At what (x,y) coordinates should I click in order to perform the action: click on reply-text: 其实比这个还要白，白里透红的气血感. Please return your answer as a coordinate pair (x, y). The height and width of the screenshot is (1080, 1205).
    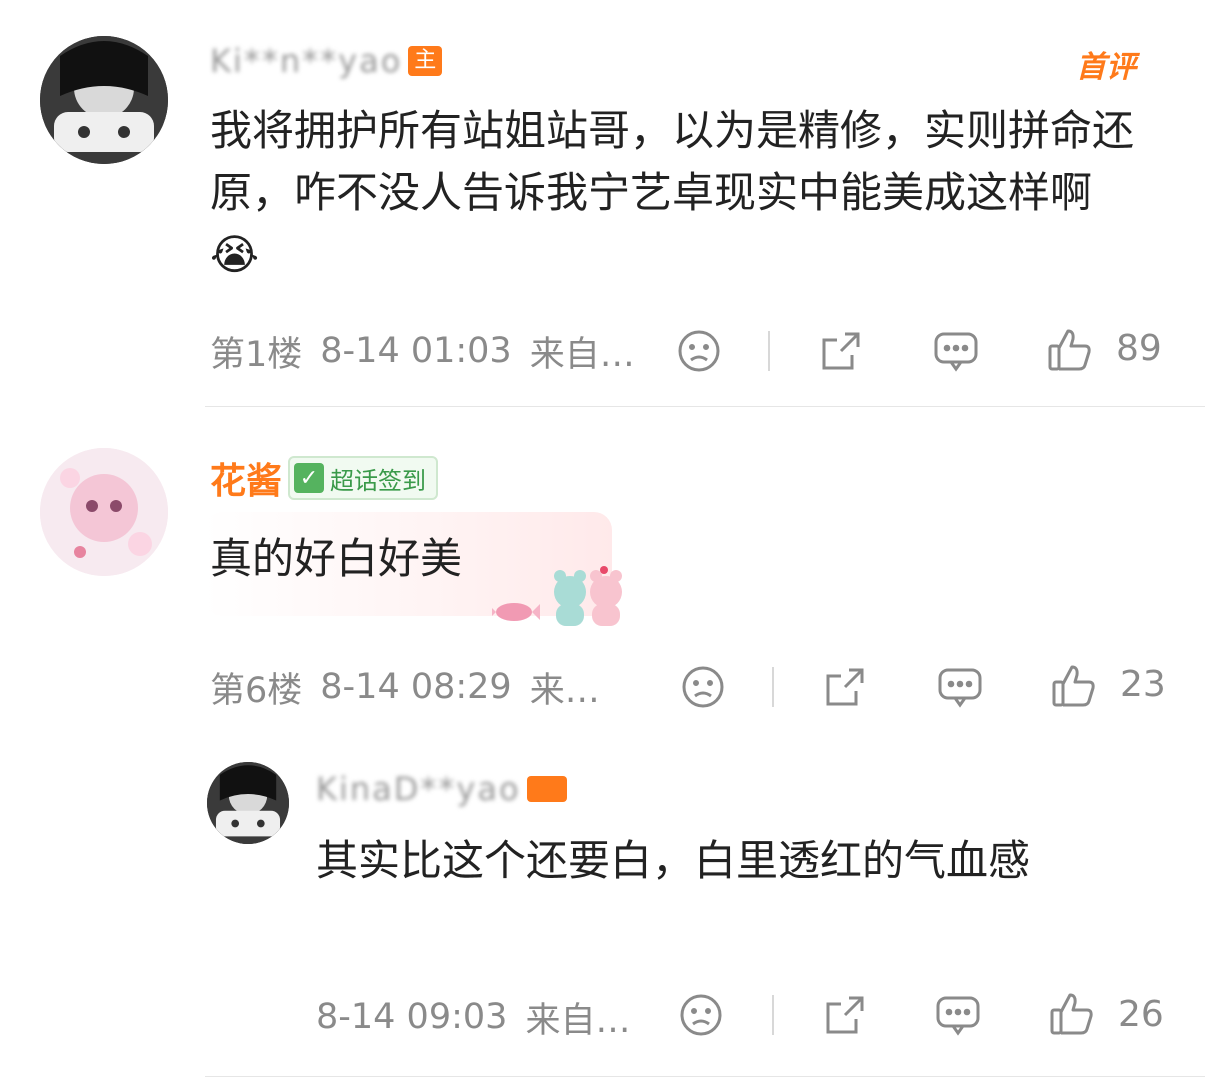
    Looking at the image, I should click on (673, 860).